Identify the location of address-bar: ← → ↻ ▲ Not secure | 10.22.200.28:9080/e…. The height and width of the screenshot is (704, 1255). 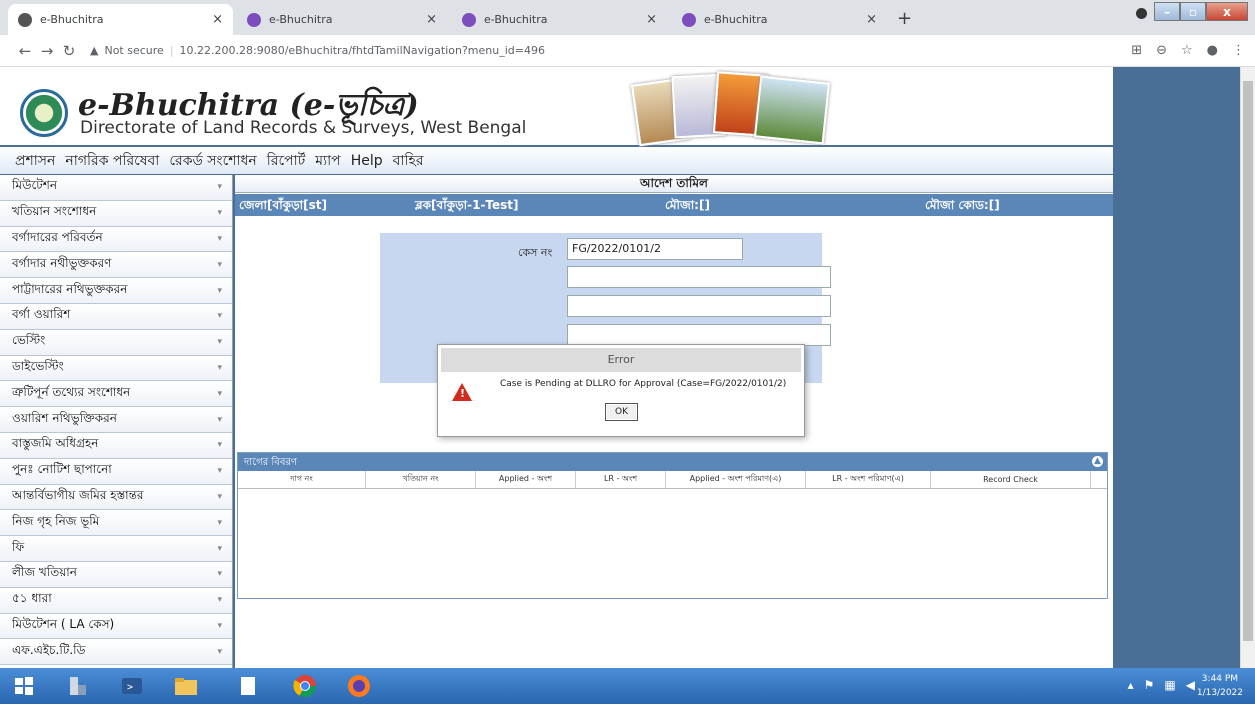
(627, 51).